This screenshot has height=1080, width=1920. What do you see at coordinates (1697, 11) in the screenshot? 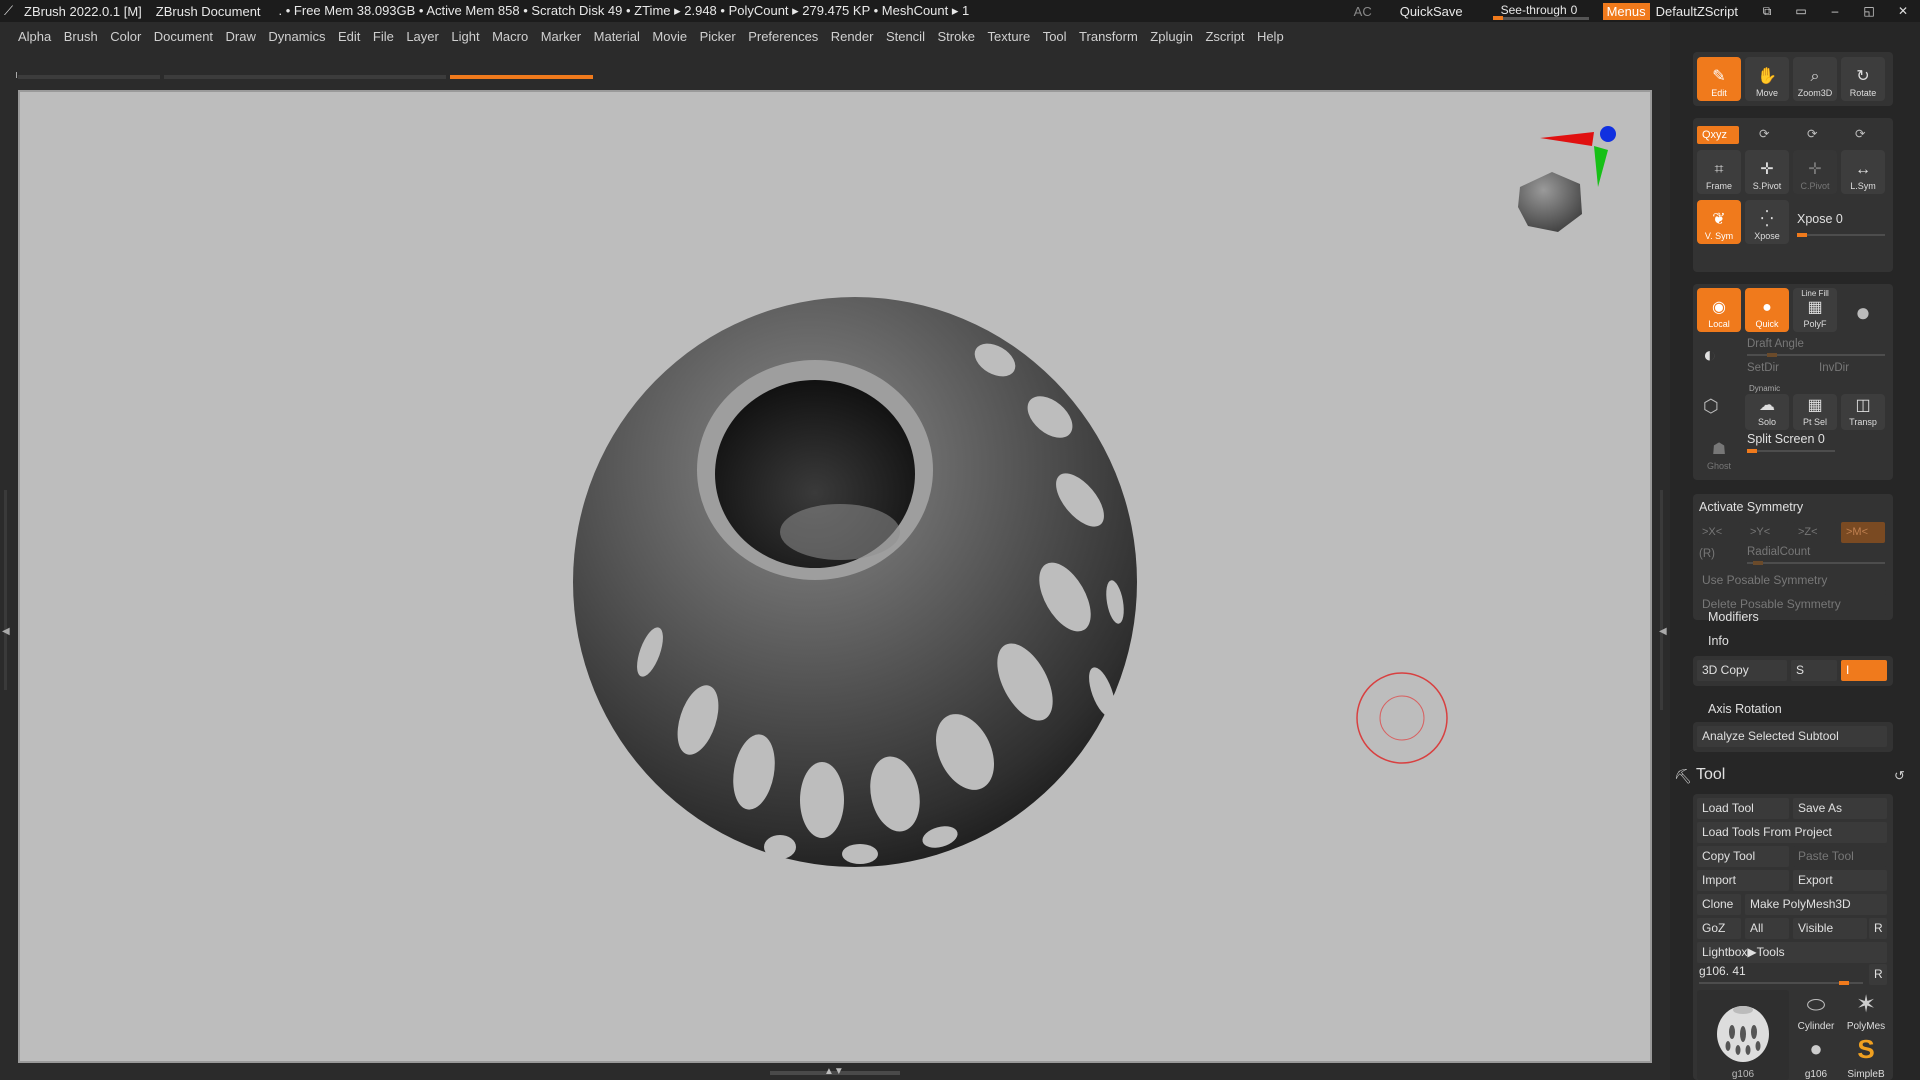
I see `default-zscript-button: DefaultZScript` at bounding box center [1697, 11].